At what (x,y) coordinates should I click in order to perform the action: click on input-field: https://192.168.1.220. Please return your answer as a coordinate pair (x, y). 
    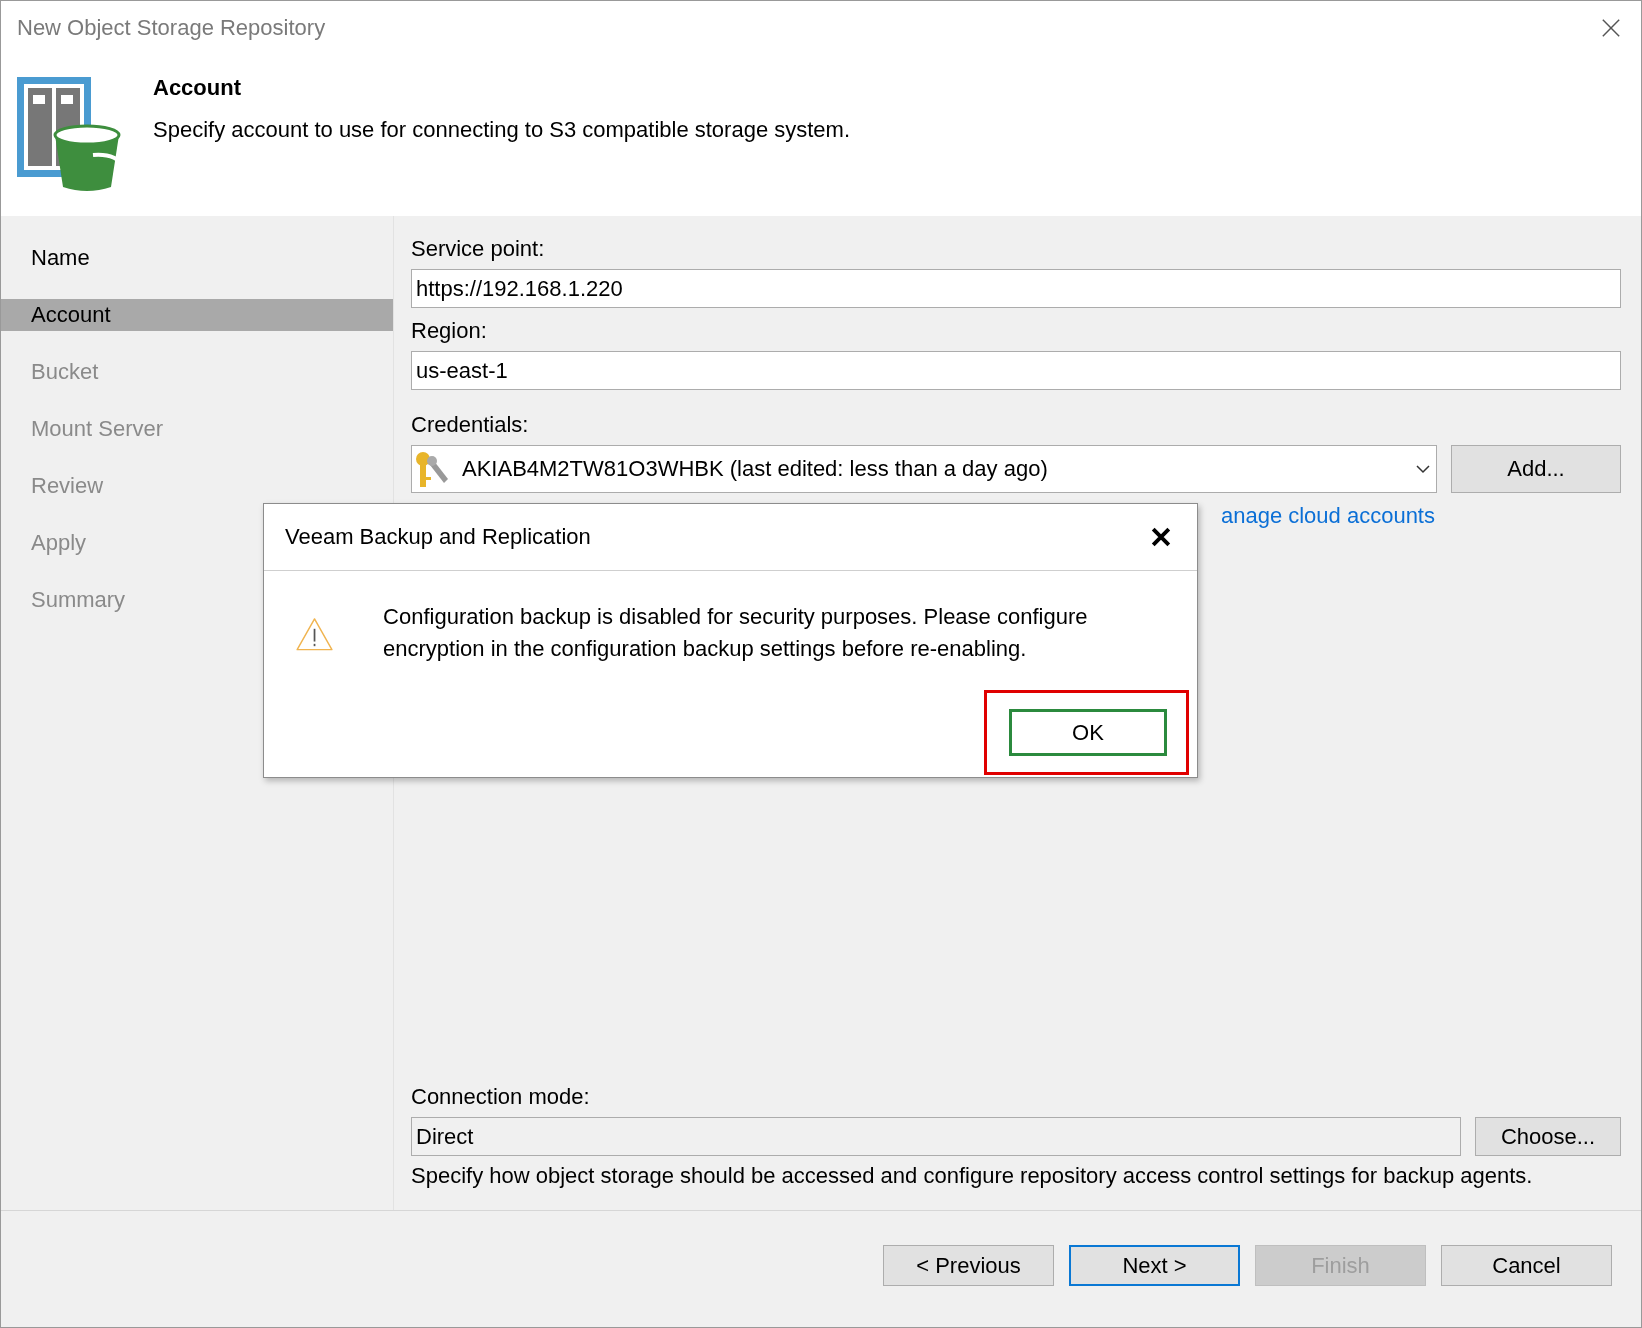
    Looking at the image, I should click on (1016, 288).